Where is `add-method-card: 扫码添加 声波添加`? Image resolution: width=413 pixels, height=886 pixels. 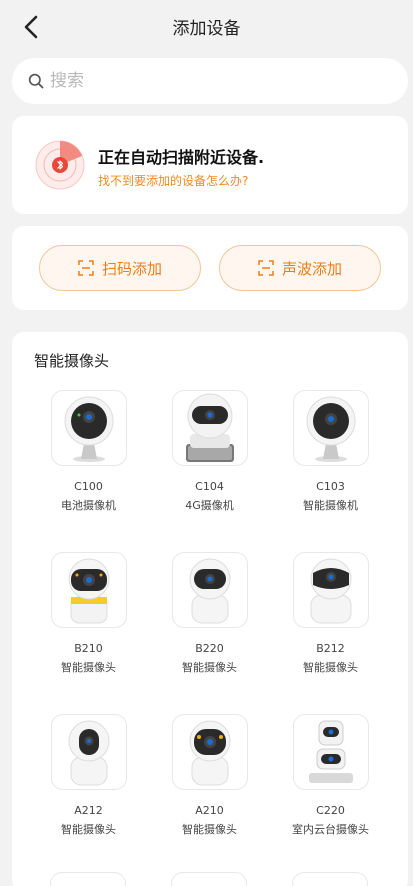 add-method-card: 扫码添加 声波添加 is located at coordinates (210, 268).